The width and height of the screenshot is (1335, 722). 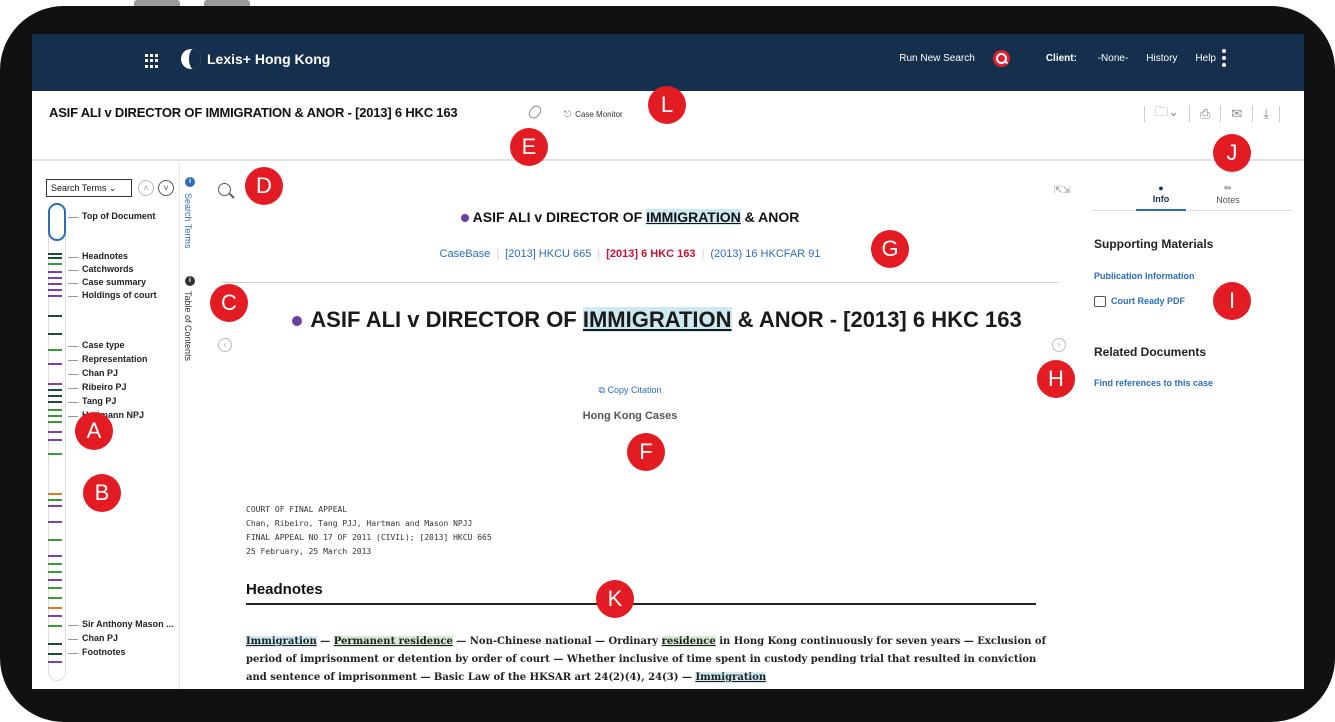 I want to click on attachment-icon, so click(x=535, y=112).